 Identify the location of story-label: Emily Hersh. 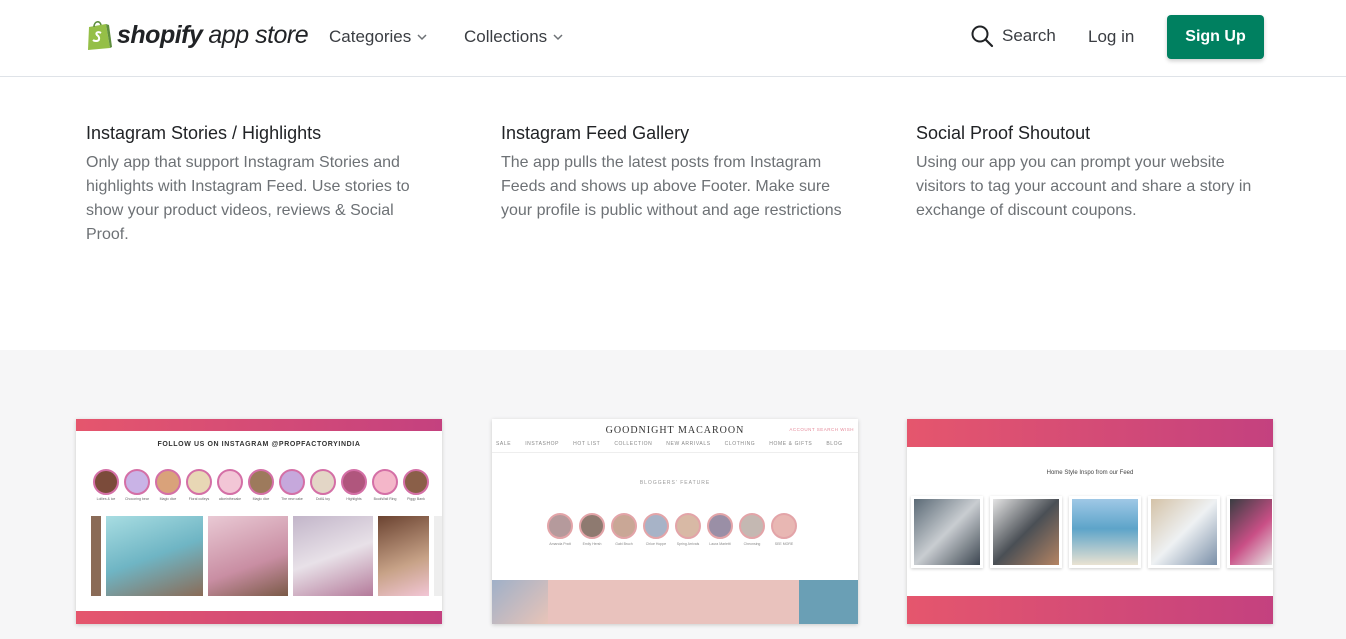
(592, 544).